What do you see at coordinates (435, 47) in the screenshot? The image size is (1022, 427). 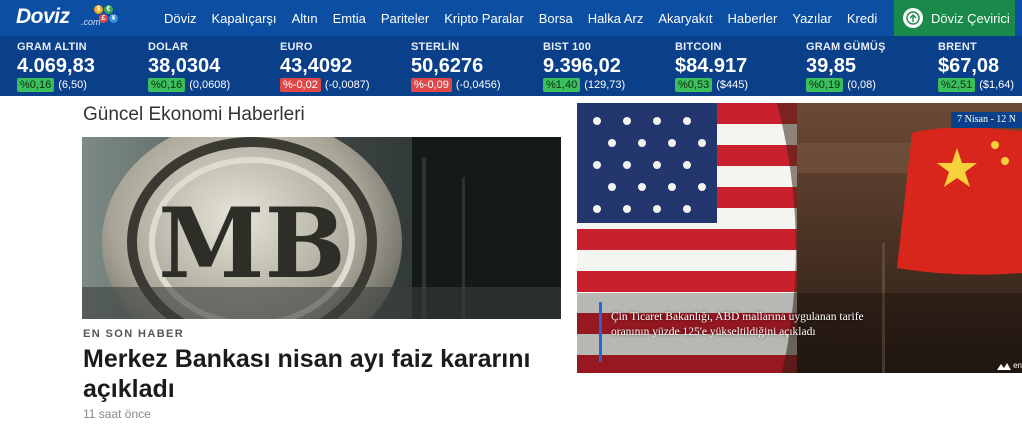 I see `ticker-name: STERLİN` at bounding box center [435, 47].